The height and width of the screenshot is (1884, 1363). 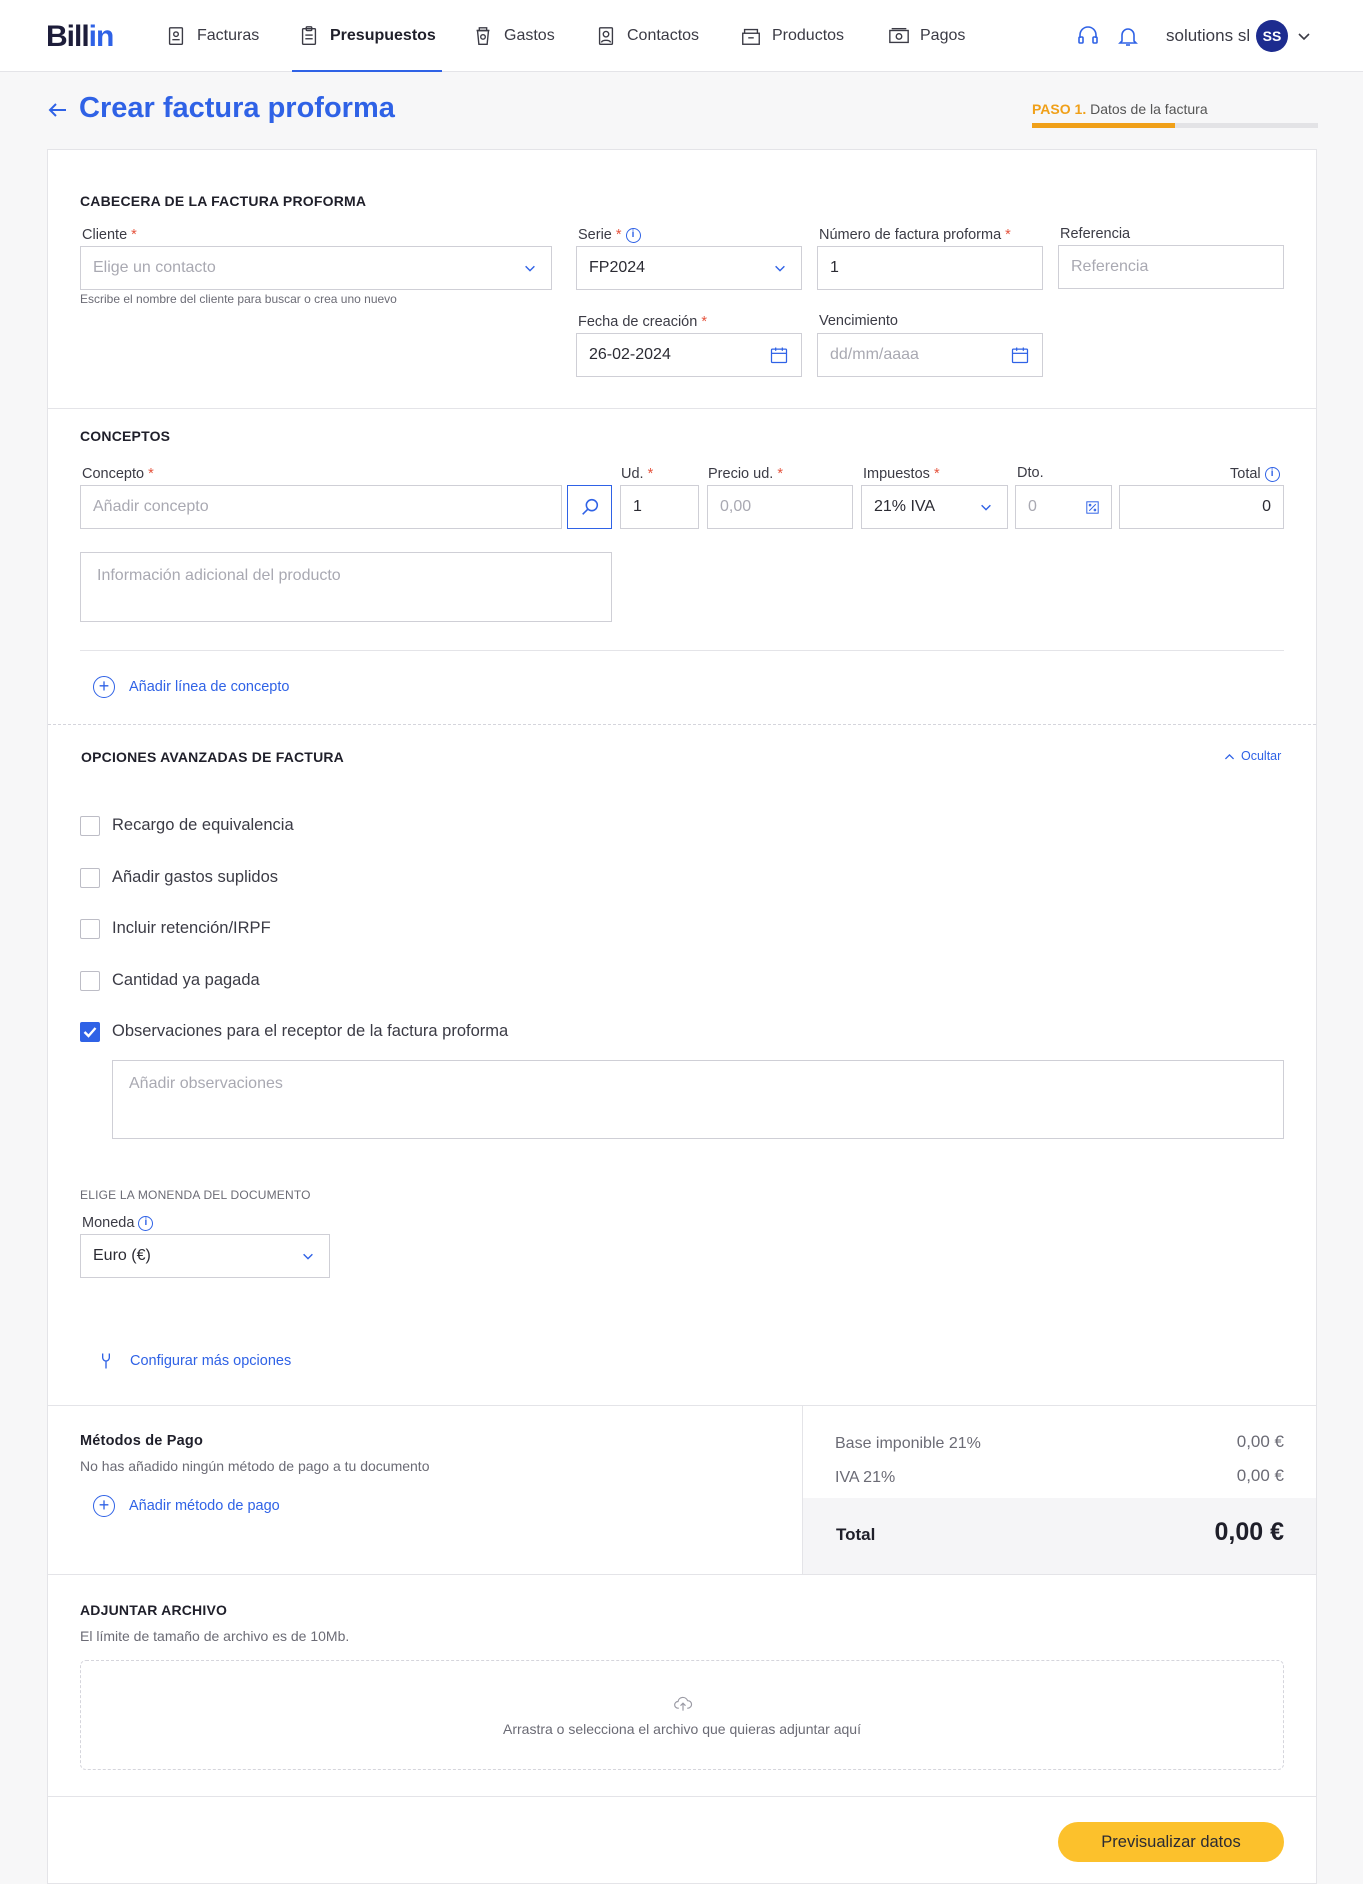 What do you see at coordinates (212, 757) in the screenshot?
I see `advanced-options-title: OPCIONES AVANZADAS DE FACTURA` at bounding box center [212, 757].